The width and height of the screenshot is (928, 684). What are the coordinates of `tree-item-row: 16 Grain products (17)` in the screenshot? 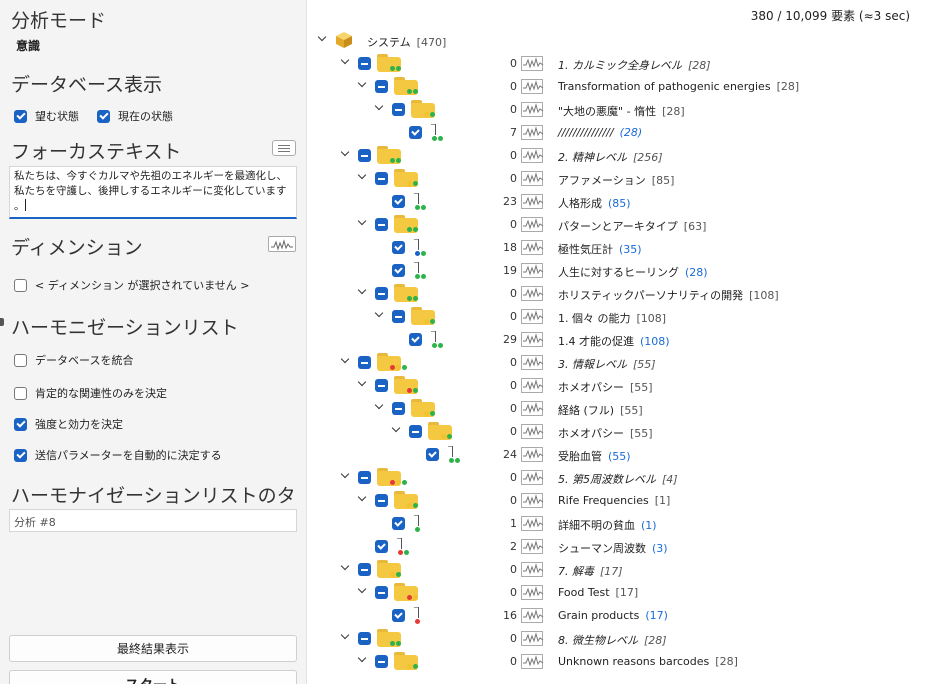 It's located at (617, 615).